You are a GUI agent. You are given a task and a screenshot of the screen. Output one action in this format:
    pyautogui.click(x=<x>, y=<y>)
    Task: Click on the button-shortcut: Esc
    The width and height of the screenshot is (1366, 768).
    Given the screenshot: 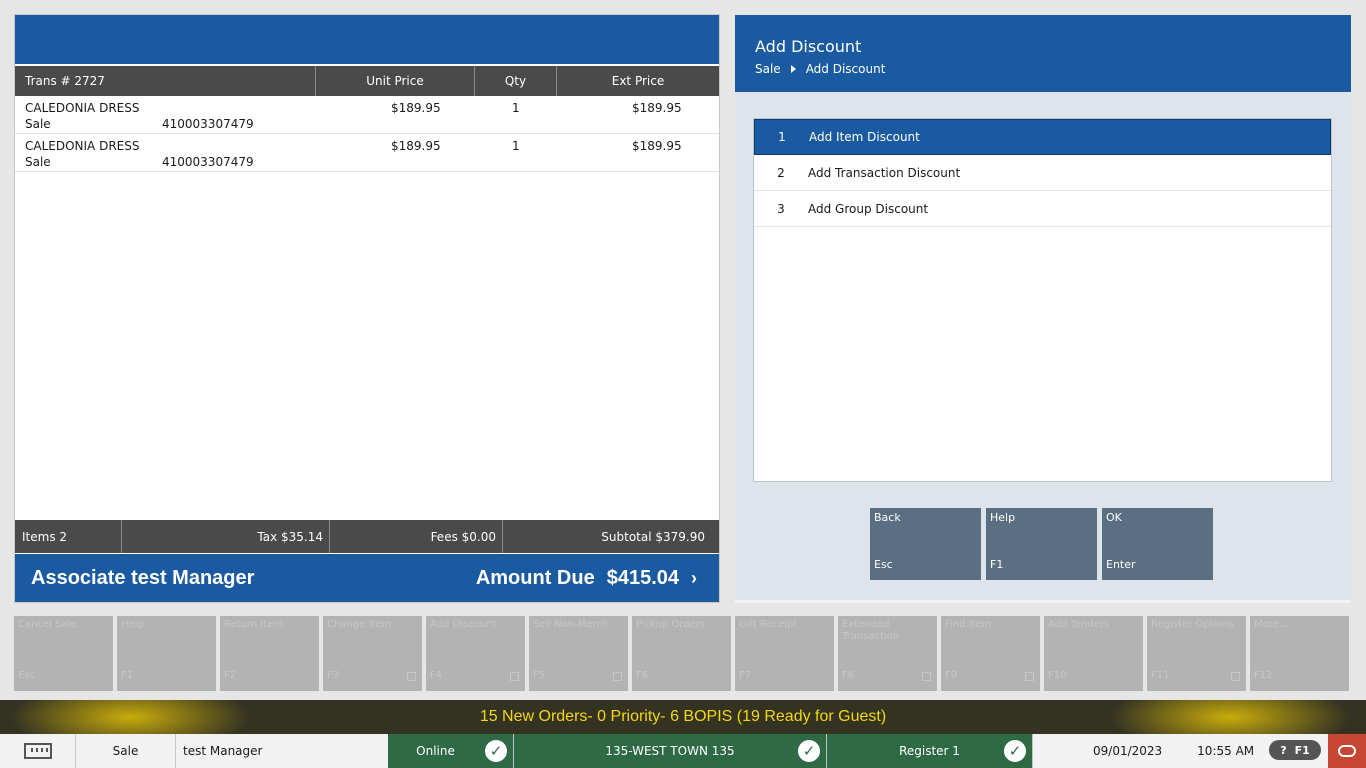 What is the action you would take?
    pyautogui.click(x=883, y=564)
    